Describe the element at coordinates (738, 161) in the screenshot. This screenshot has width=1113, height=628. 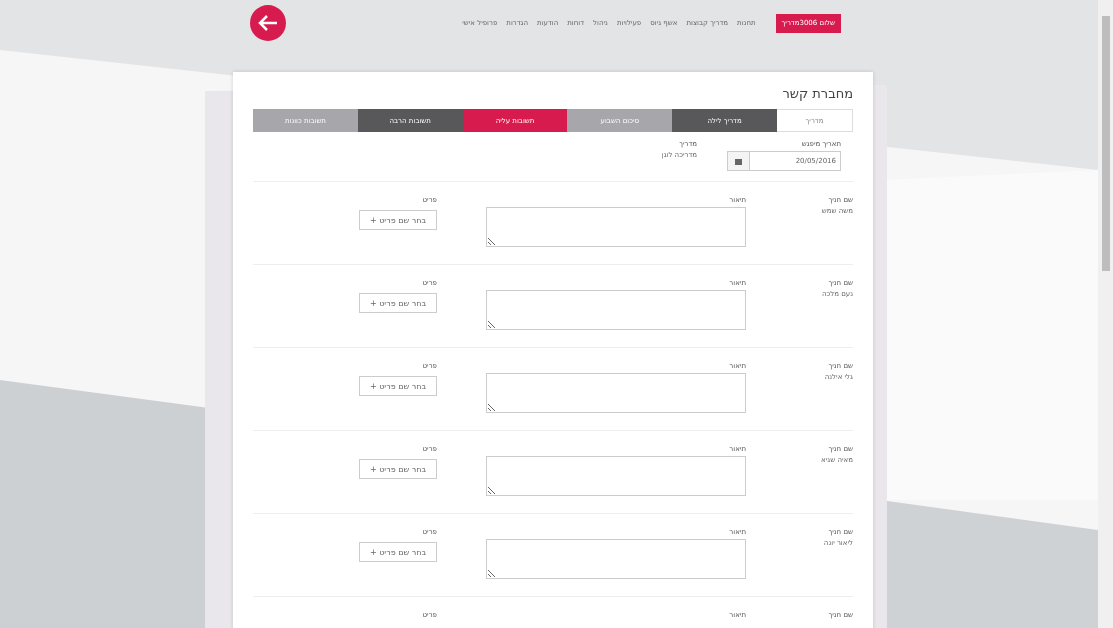
I see `calendar-button` at that location.